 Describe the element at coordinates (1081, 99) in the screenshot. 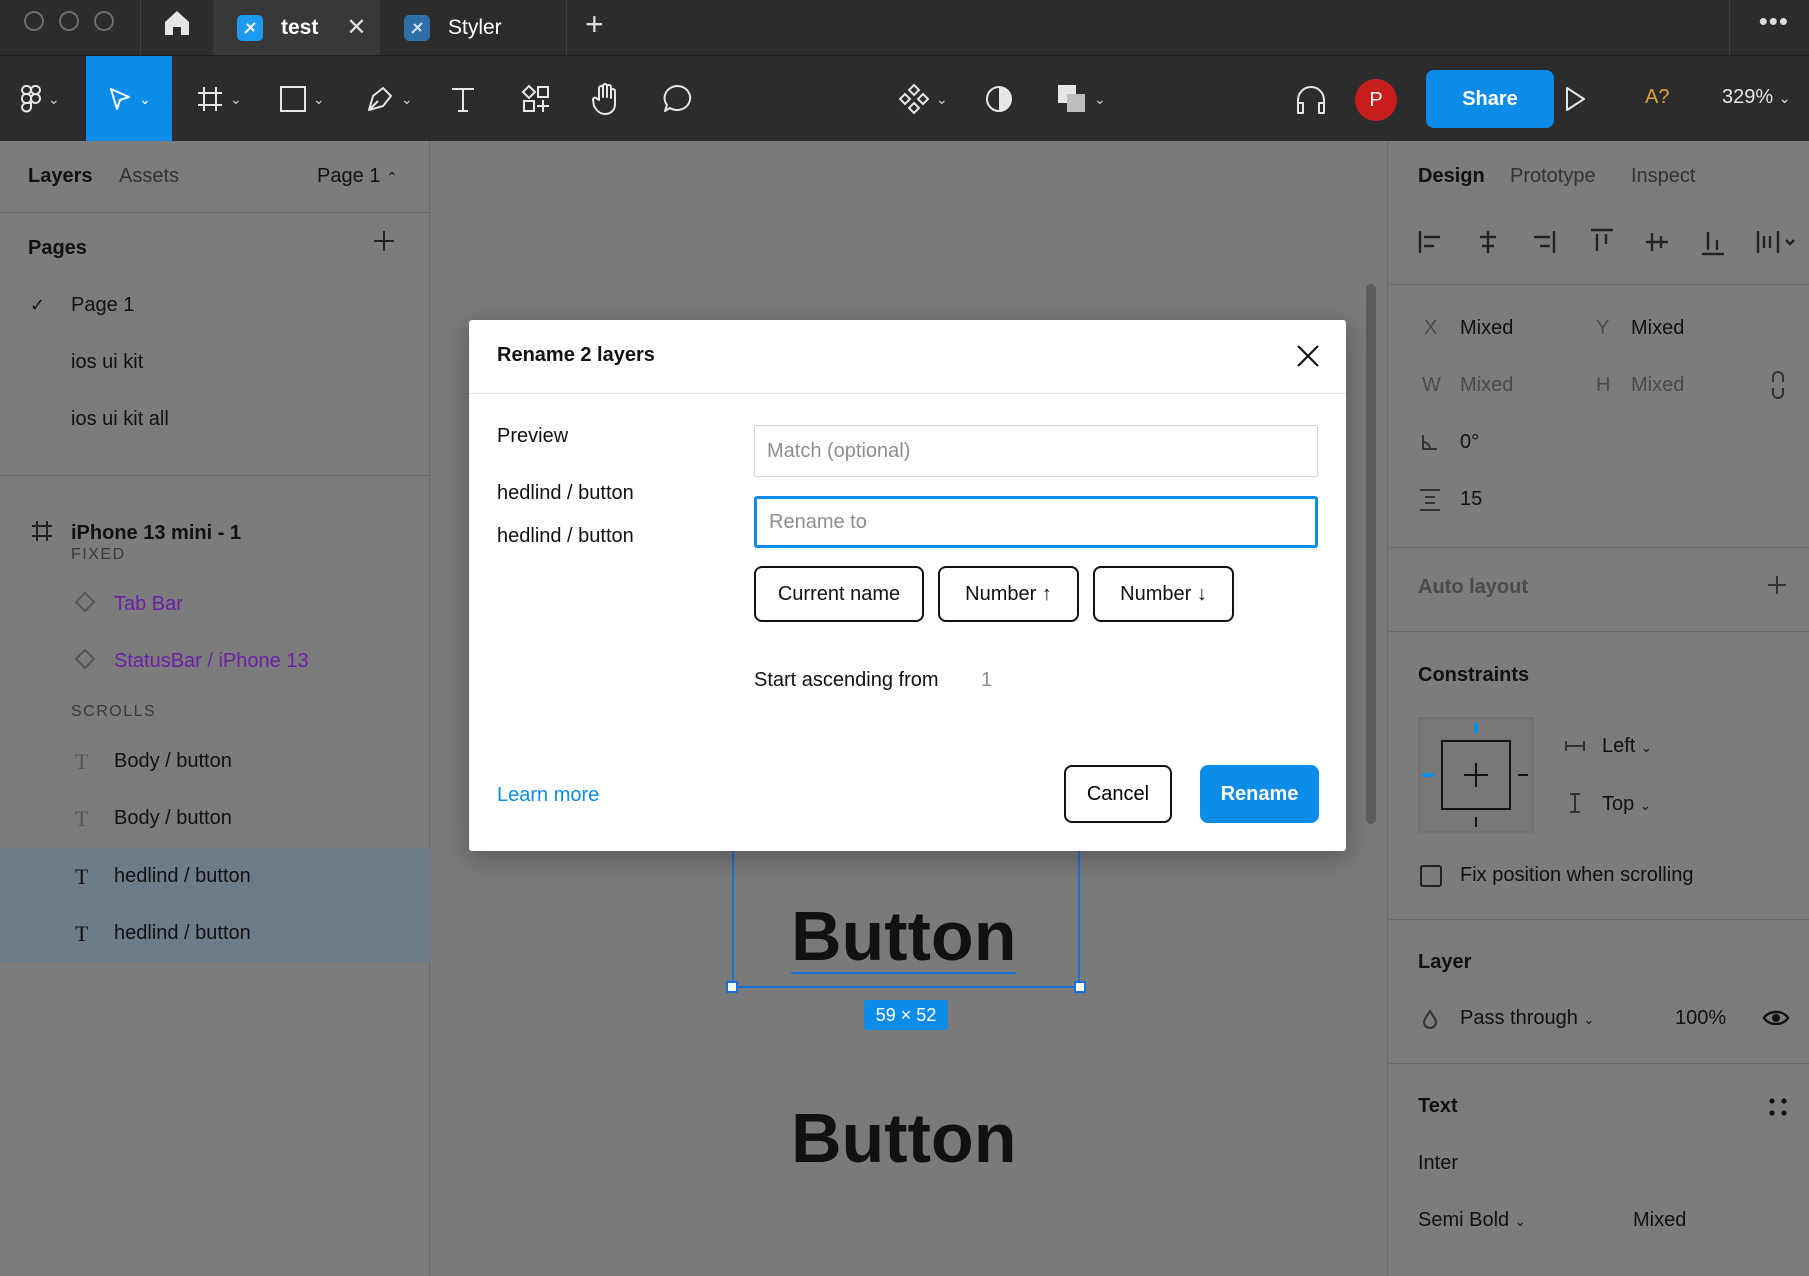

I see `boolean-groups-button: ⌄` at that location.